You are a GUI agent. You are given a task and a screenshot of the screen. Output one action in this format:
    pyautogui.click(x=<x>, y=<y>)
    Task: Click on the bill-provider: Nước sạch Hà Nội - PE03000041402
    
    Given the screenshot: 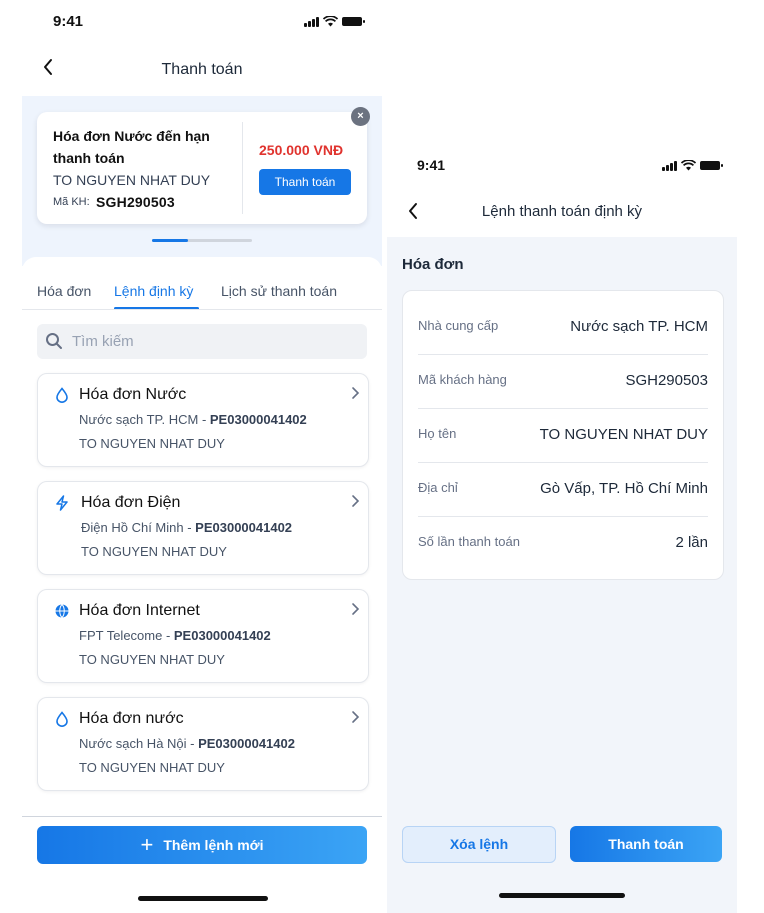 What is the action you would take?
    pyautogui.click(x=187, y=743)
    